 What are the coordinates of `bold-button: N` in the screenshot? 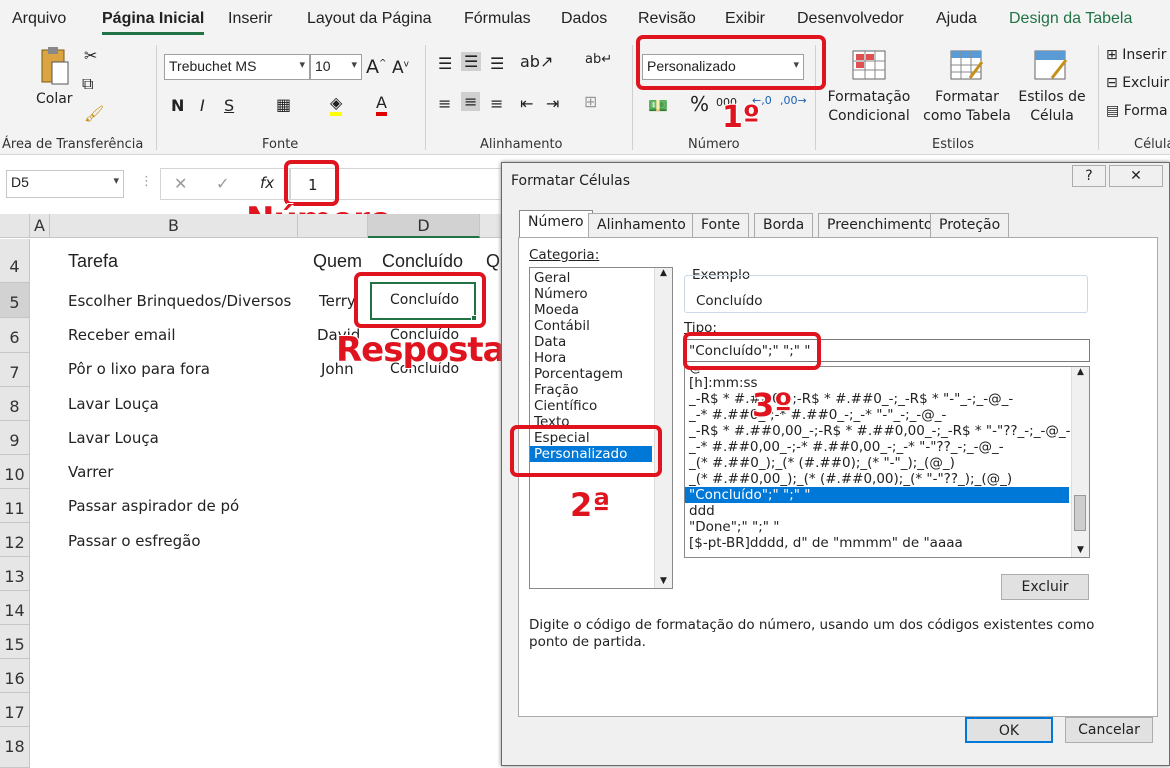 It's located at (177, 105).